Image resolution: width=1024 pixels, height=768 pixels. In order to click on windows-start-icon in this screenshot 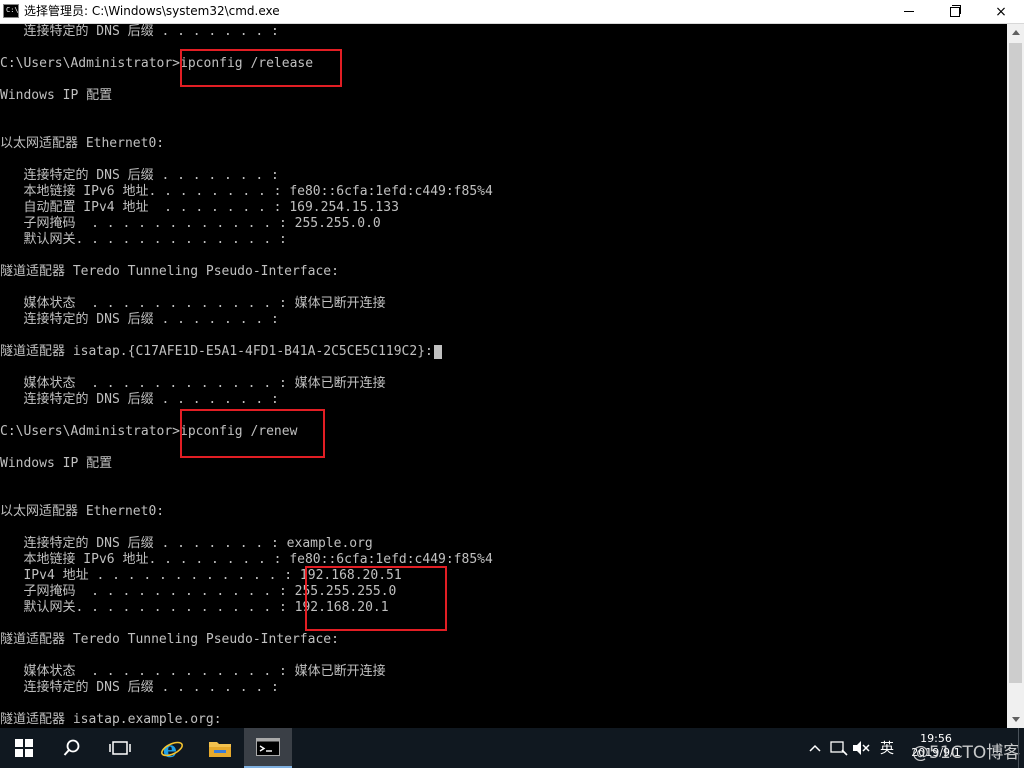, I will do `click(24, 748)`.